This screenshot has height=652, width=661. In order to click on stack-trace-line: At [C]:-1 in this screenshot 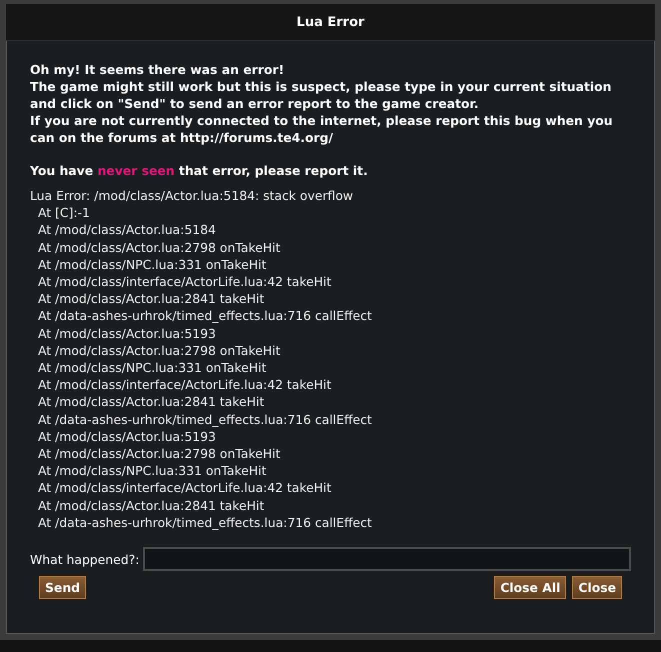, I will do `click(64, 213)`.